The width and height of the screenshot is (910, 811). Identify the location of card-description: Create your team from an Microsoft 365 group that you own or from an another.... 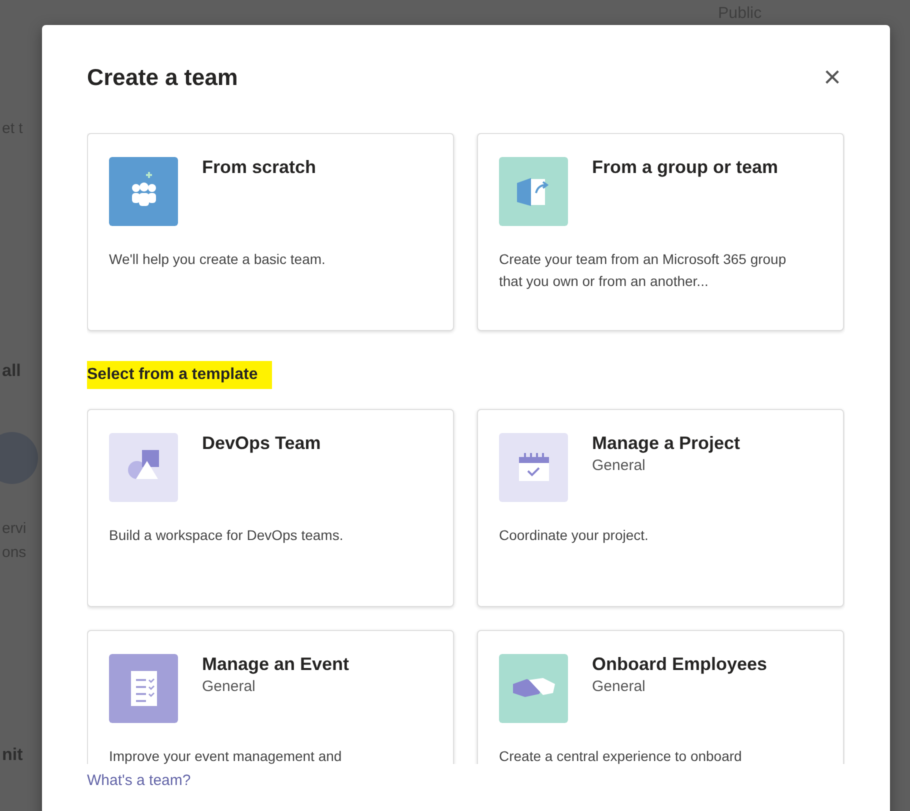
(643, 271).